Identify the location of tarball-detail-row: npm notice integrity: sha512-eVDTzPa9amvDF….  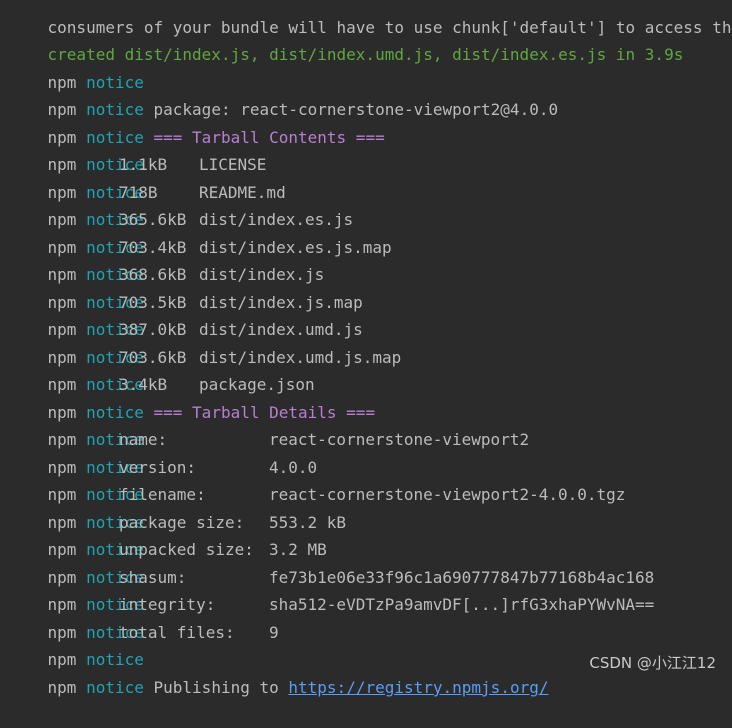
(369, 589).